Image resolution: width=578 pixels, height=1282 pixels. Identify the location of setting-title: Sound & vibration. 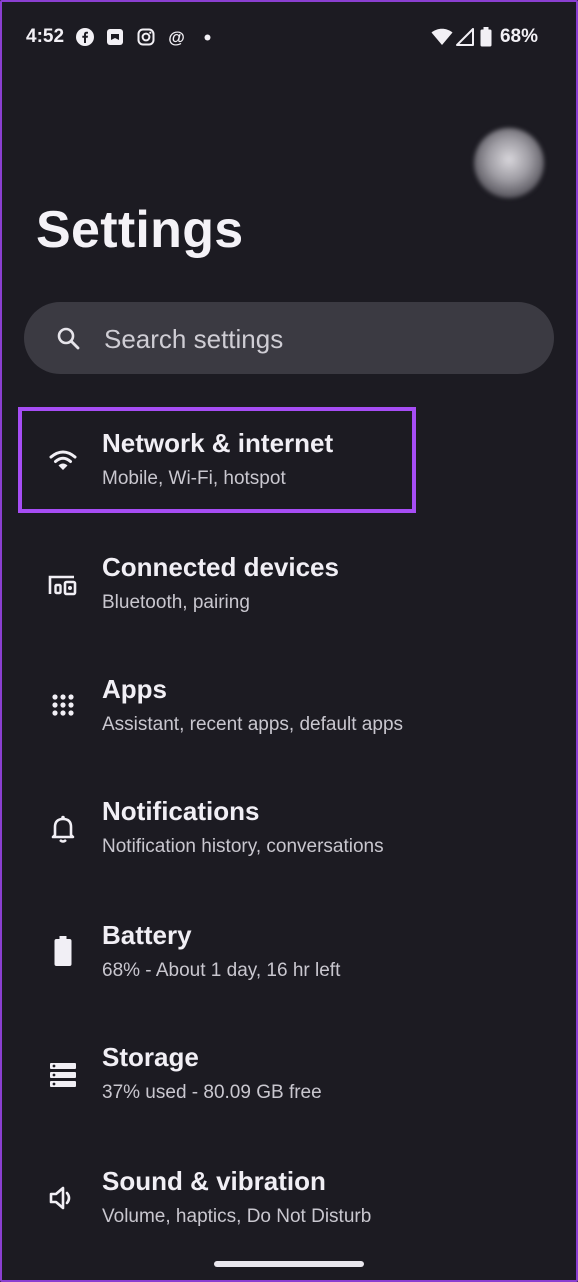
(214, 1181).